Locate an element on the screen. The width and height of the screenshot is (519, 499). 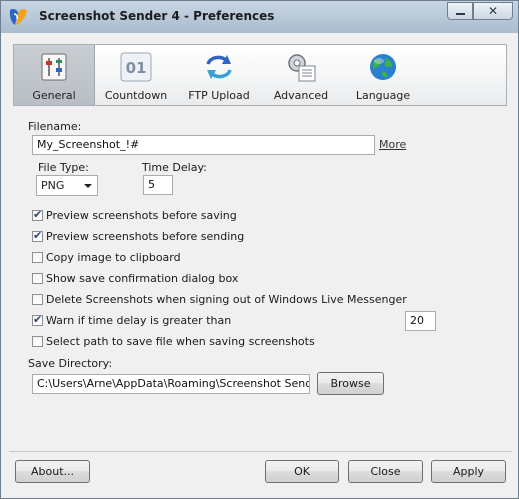
tab-label: Advanced is located at coordinates (301, 95).